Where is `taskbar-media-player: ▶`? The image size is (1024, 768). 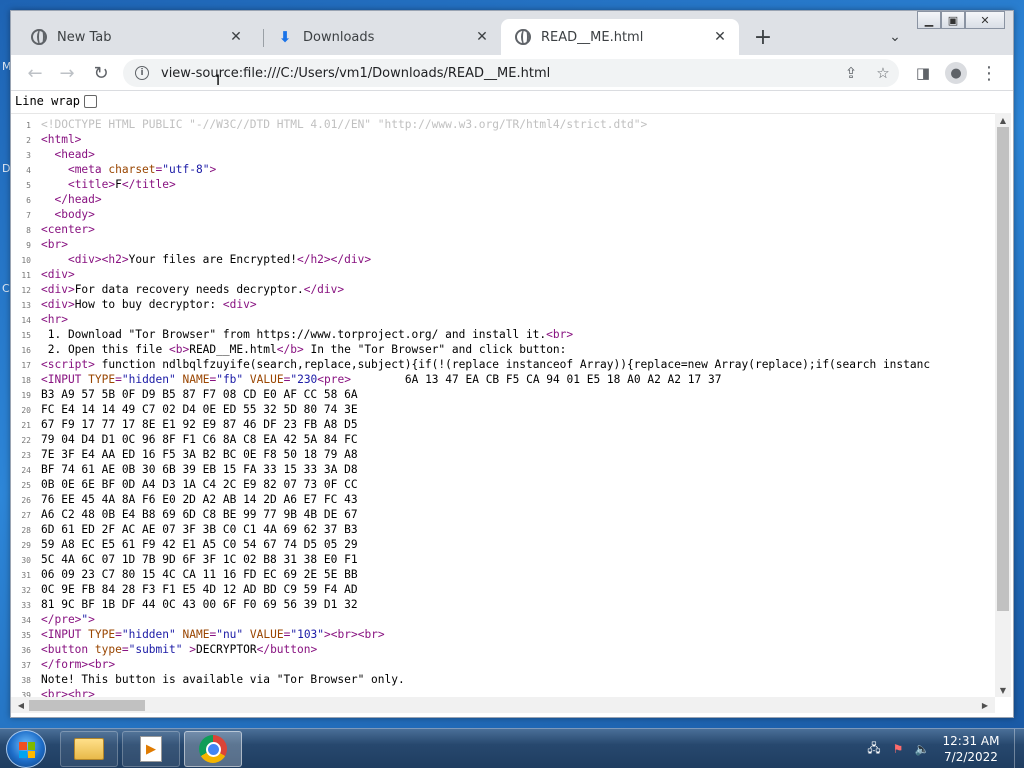 taskbar-media-player: ▶ is located at coordinates (151, 749).